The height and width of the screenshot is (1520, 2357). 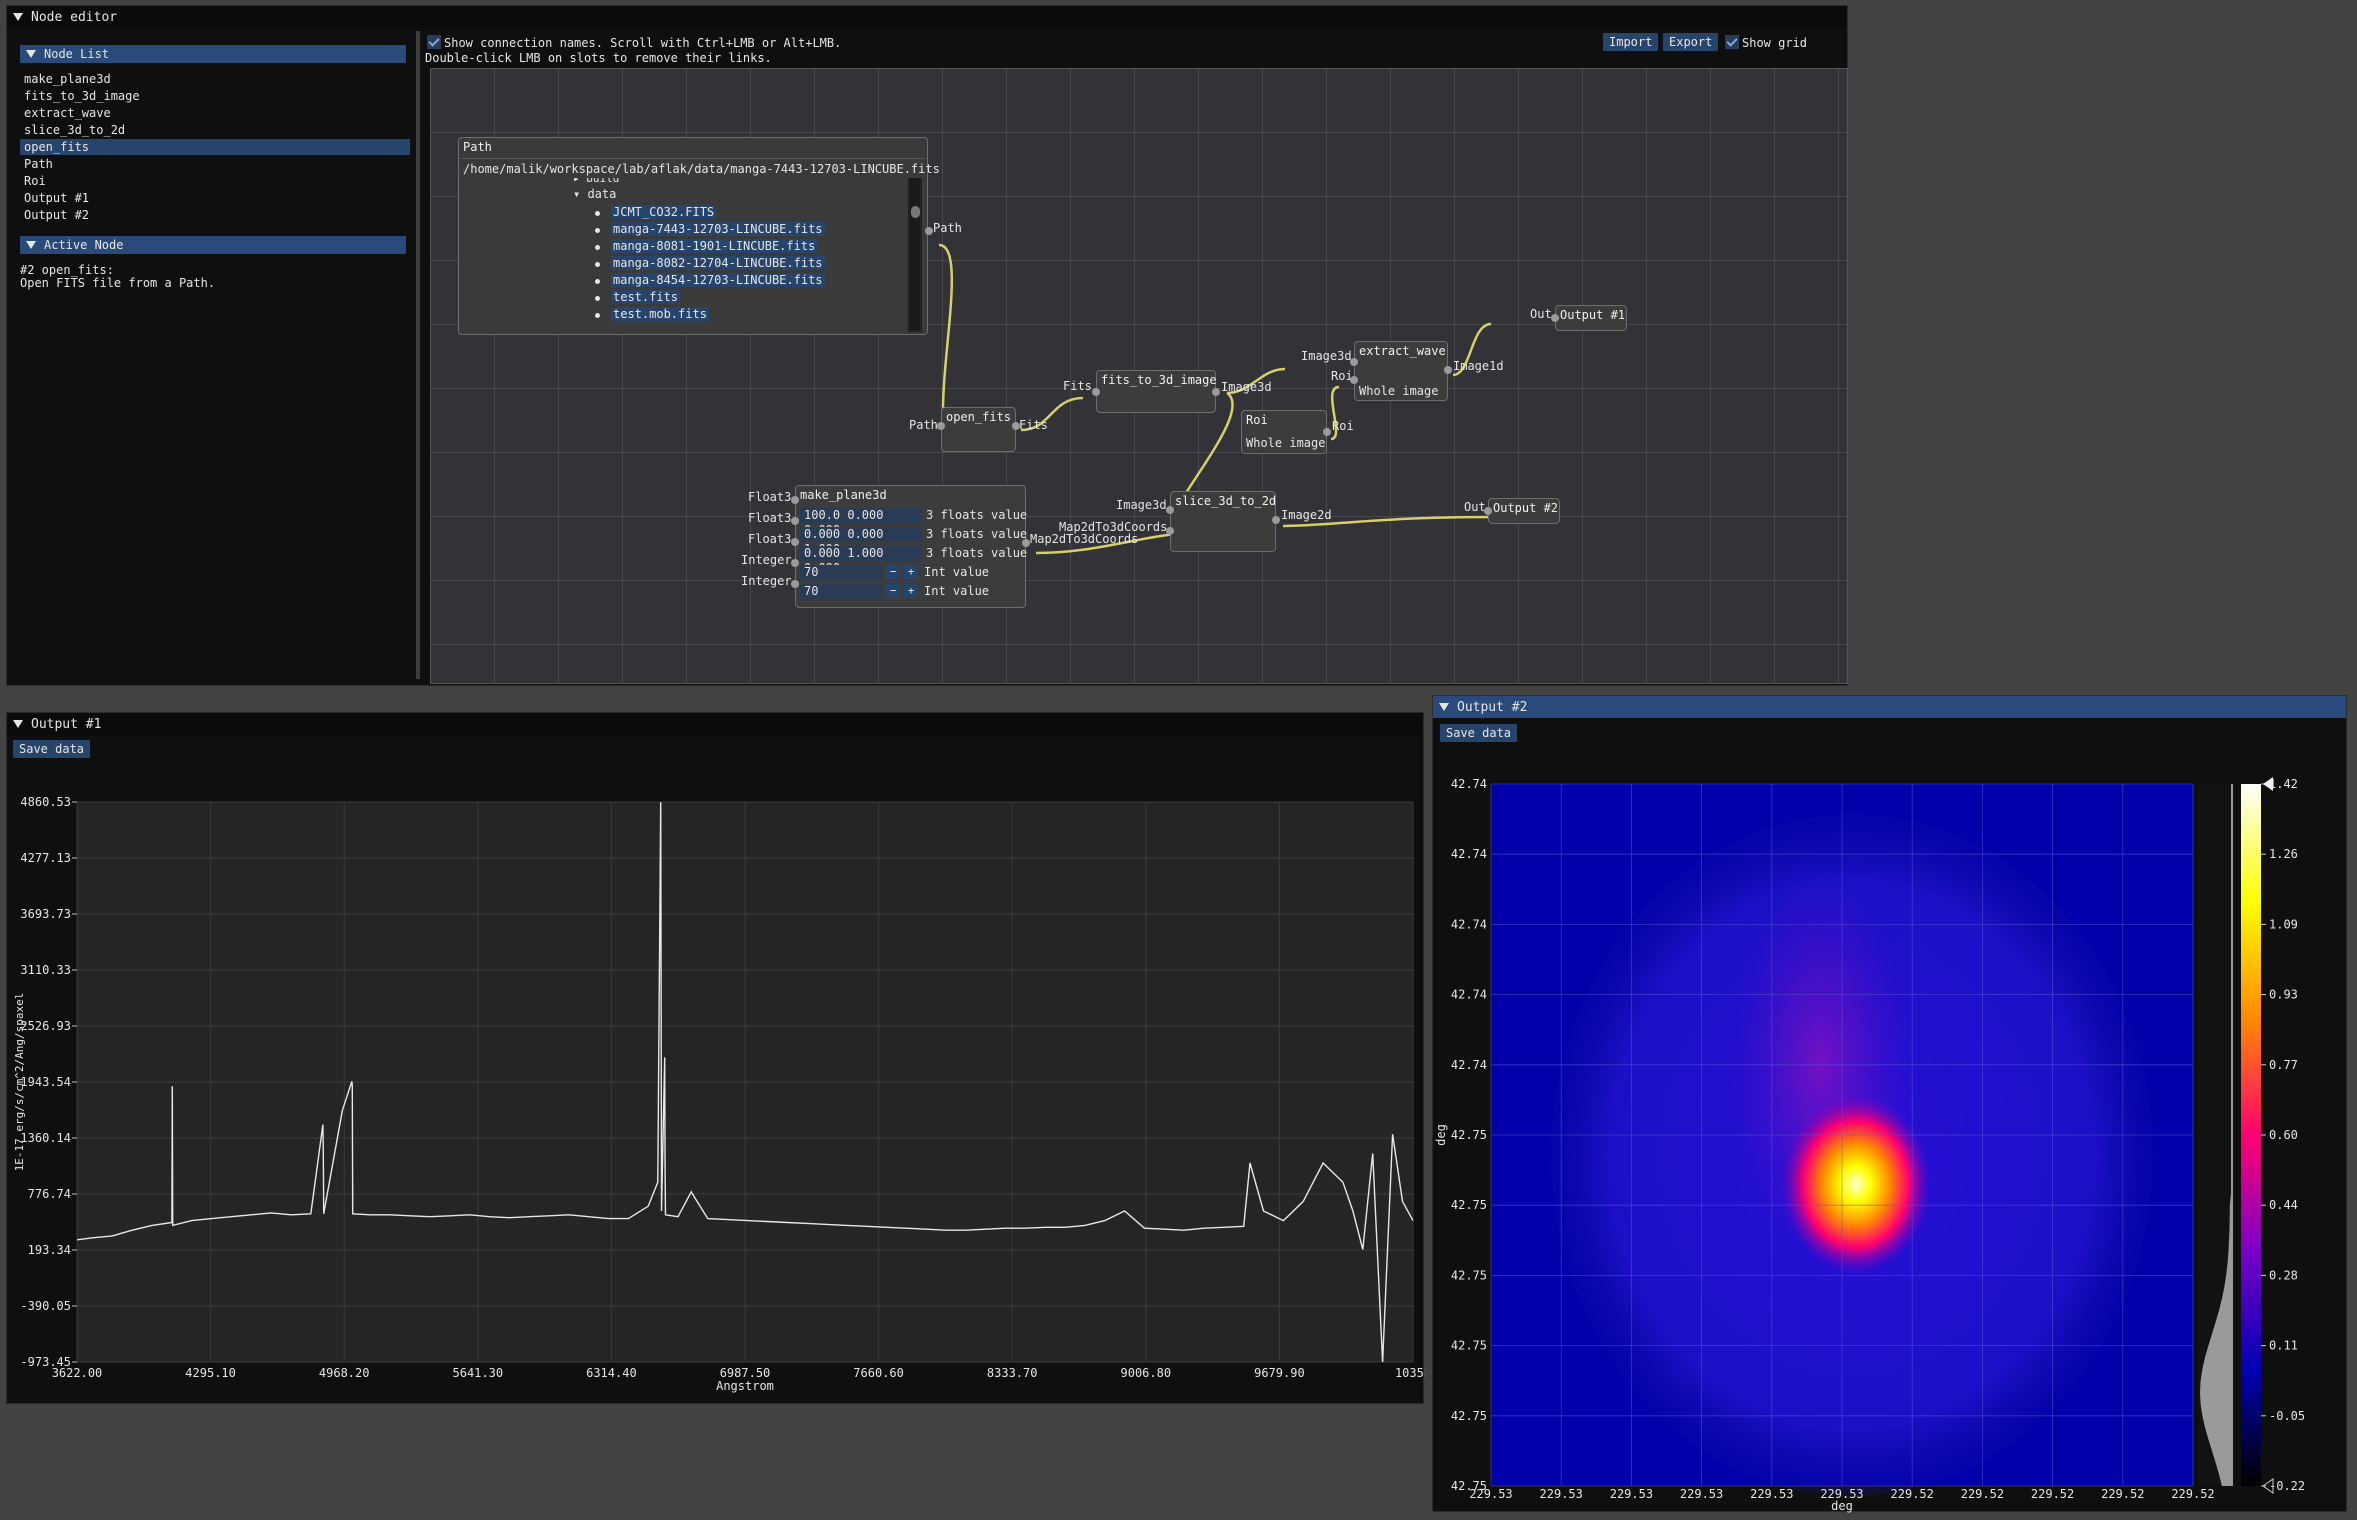 What do you see at coordinates (434, 42) in the screenshot?
I see `show-connection-names-checkbox` at bounding box center [434, 42].